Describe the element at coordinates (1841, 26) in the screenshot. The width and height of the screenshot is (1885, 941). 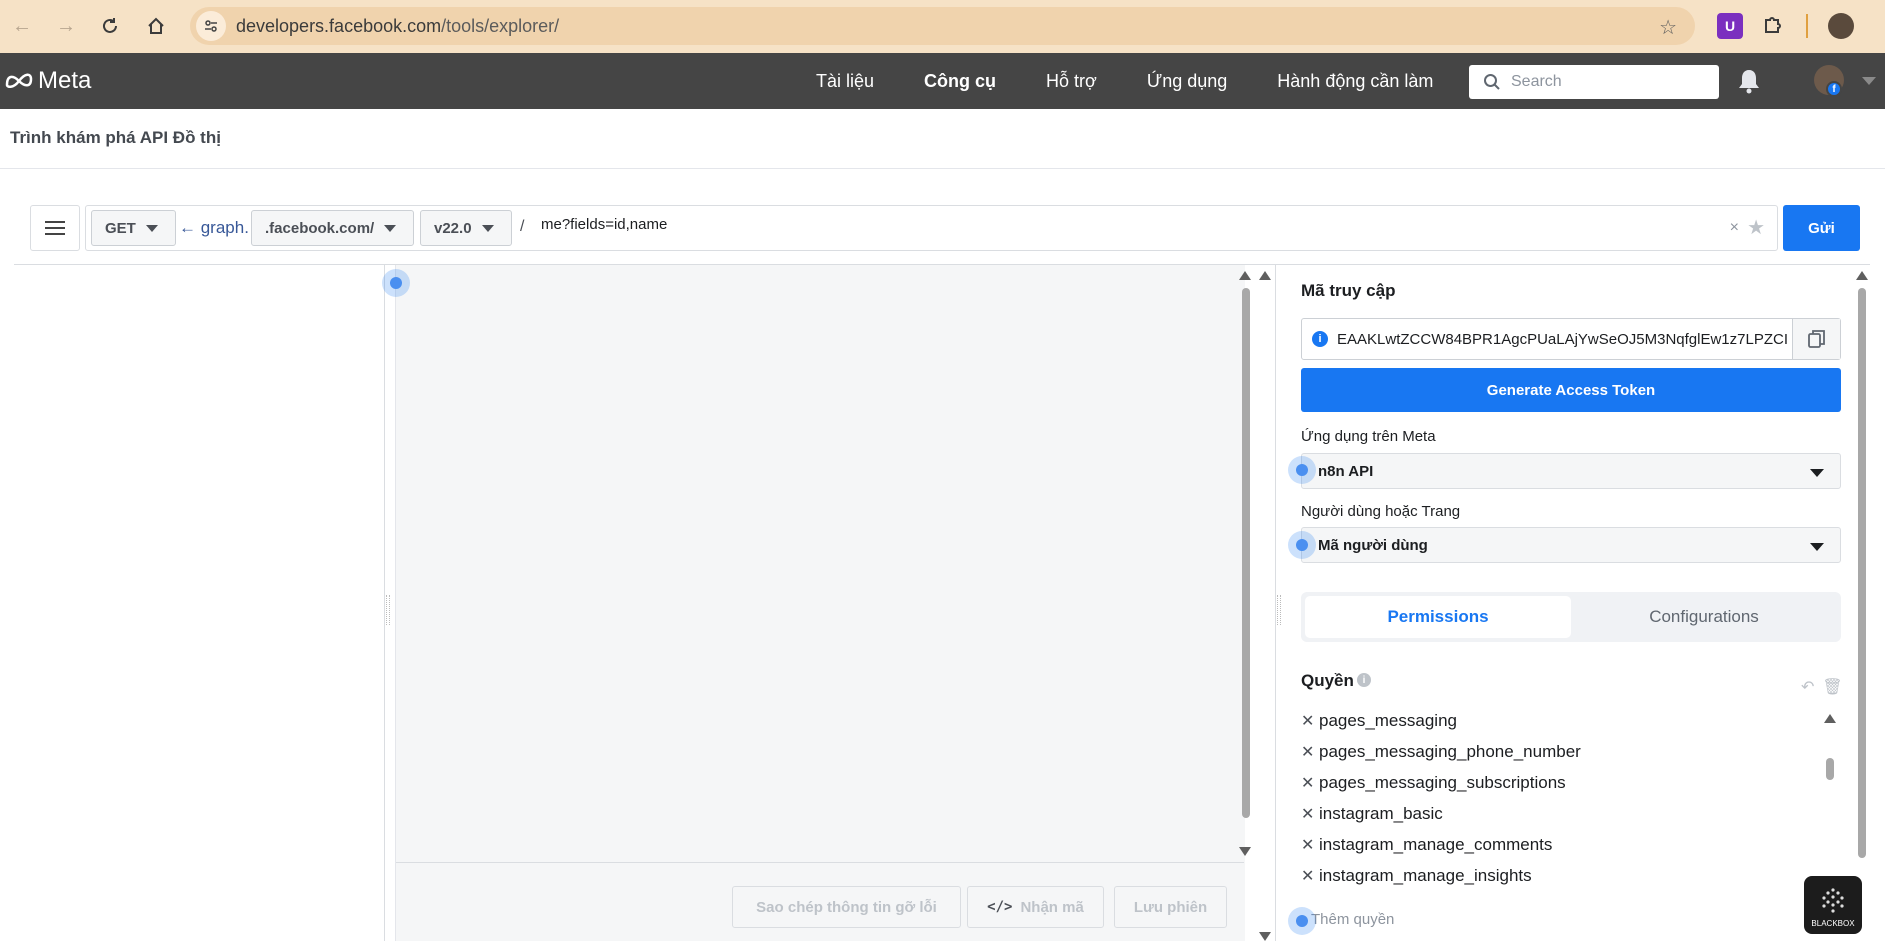
I see `profile-avatar` at that location.